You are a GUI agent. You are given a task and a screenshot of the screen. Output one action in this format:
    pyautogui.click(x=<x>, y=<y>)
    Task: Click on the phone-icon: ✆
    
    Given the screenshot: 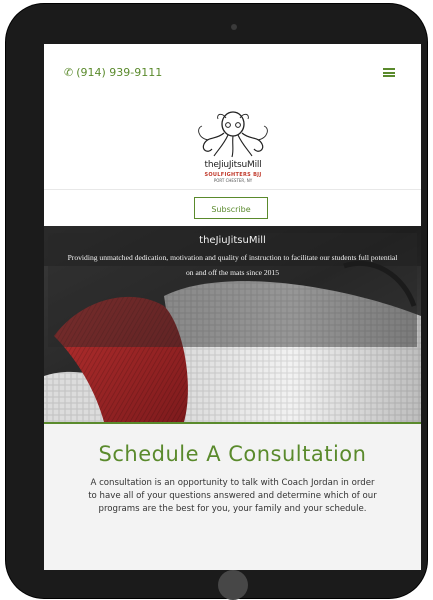 What is the action you would take?
    pyautogui.click(x=69, y=72)
    